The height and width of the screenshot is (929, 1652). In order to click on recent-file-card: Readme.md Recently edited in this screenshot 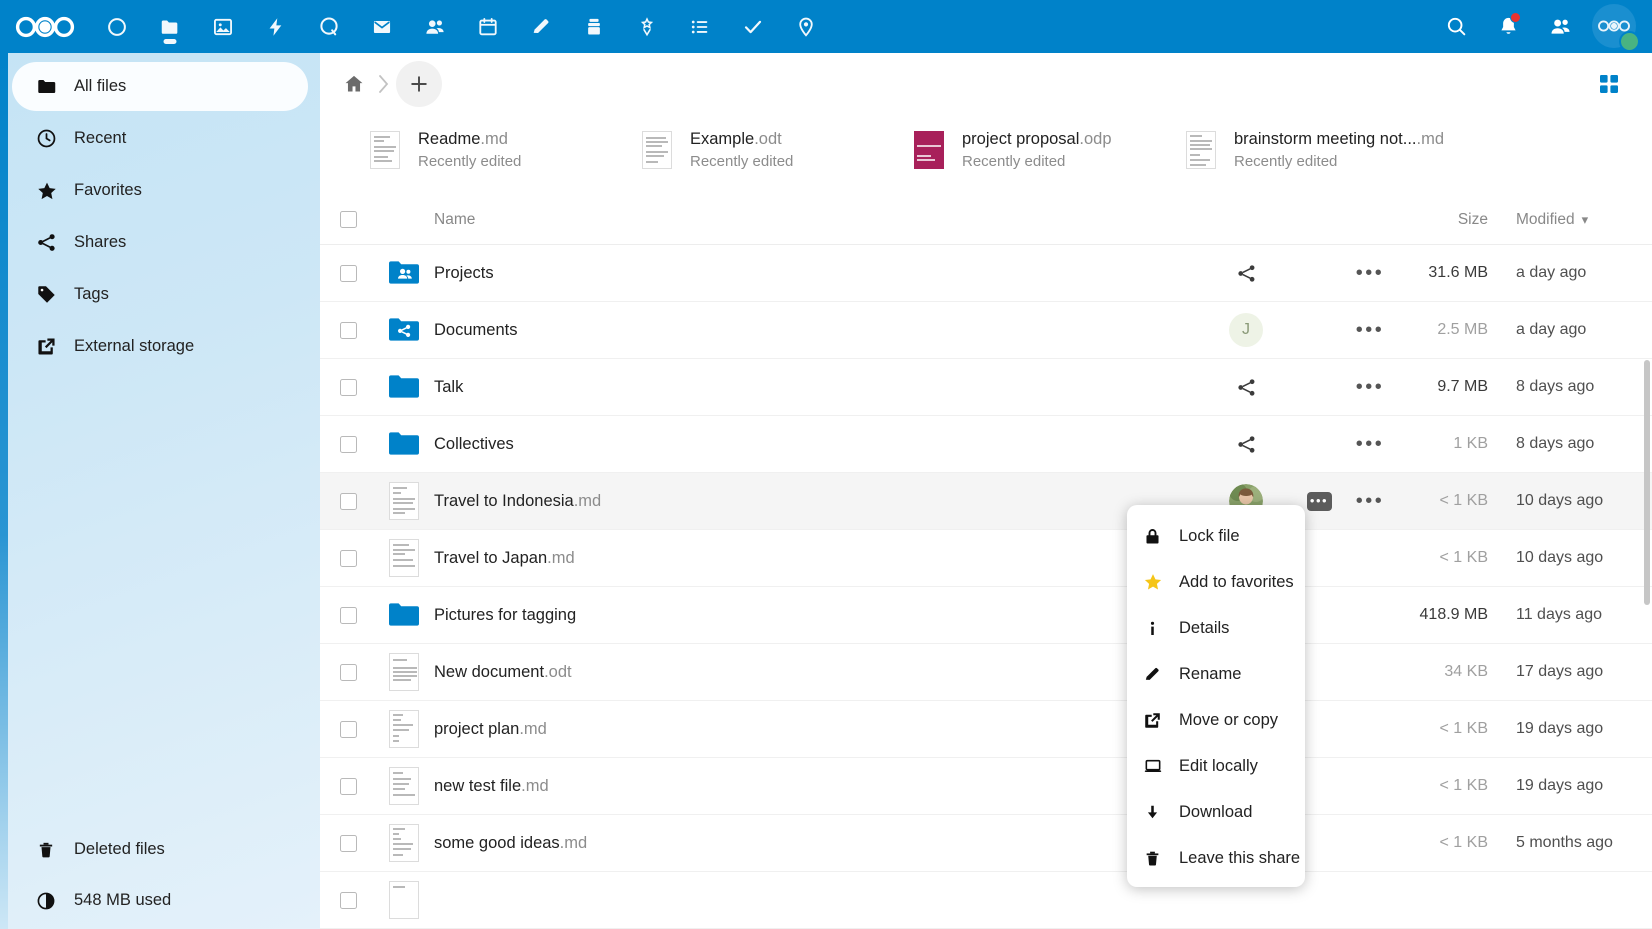, I will do `click(500, 150)`.